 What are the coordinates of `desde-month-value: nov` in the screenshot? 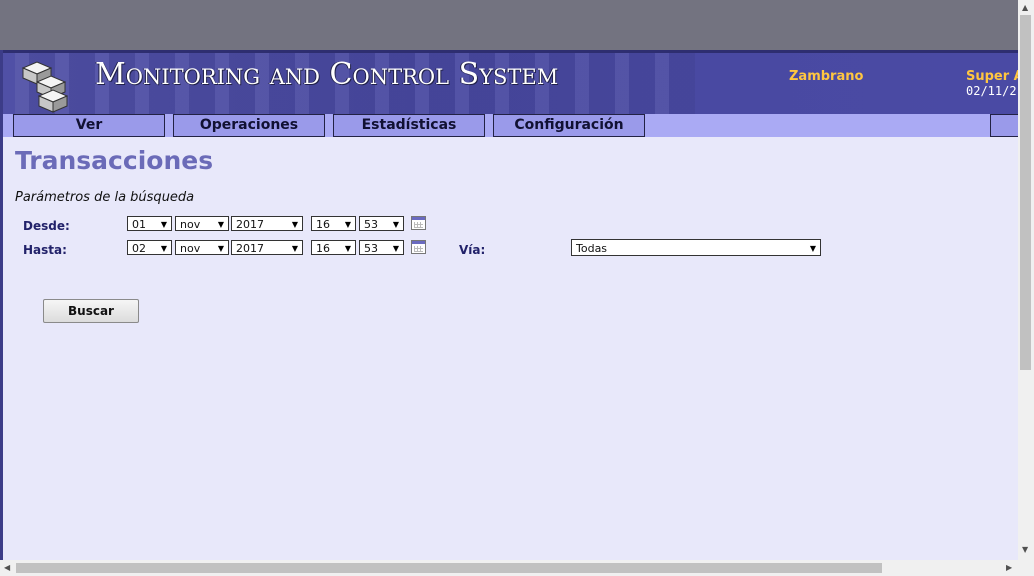 It's located at (190, 224).